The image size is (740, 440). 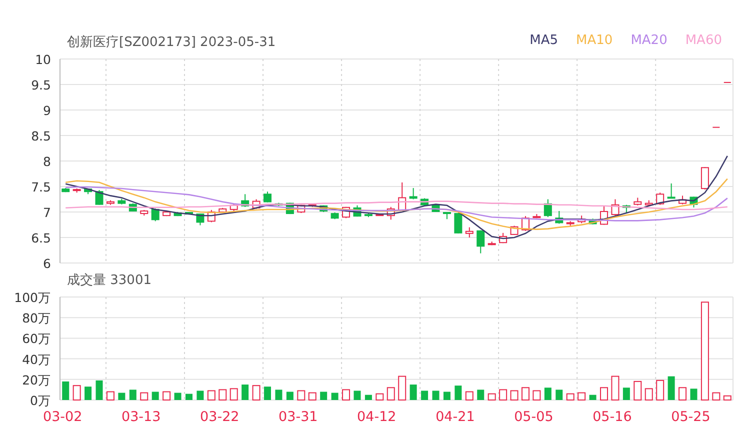 I want to click on date-label: 04-21, so click(x=455, y=417).